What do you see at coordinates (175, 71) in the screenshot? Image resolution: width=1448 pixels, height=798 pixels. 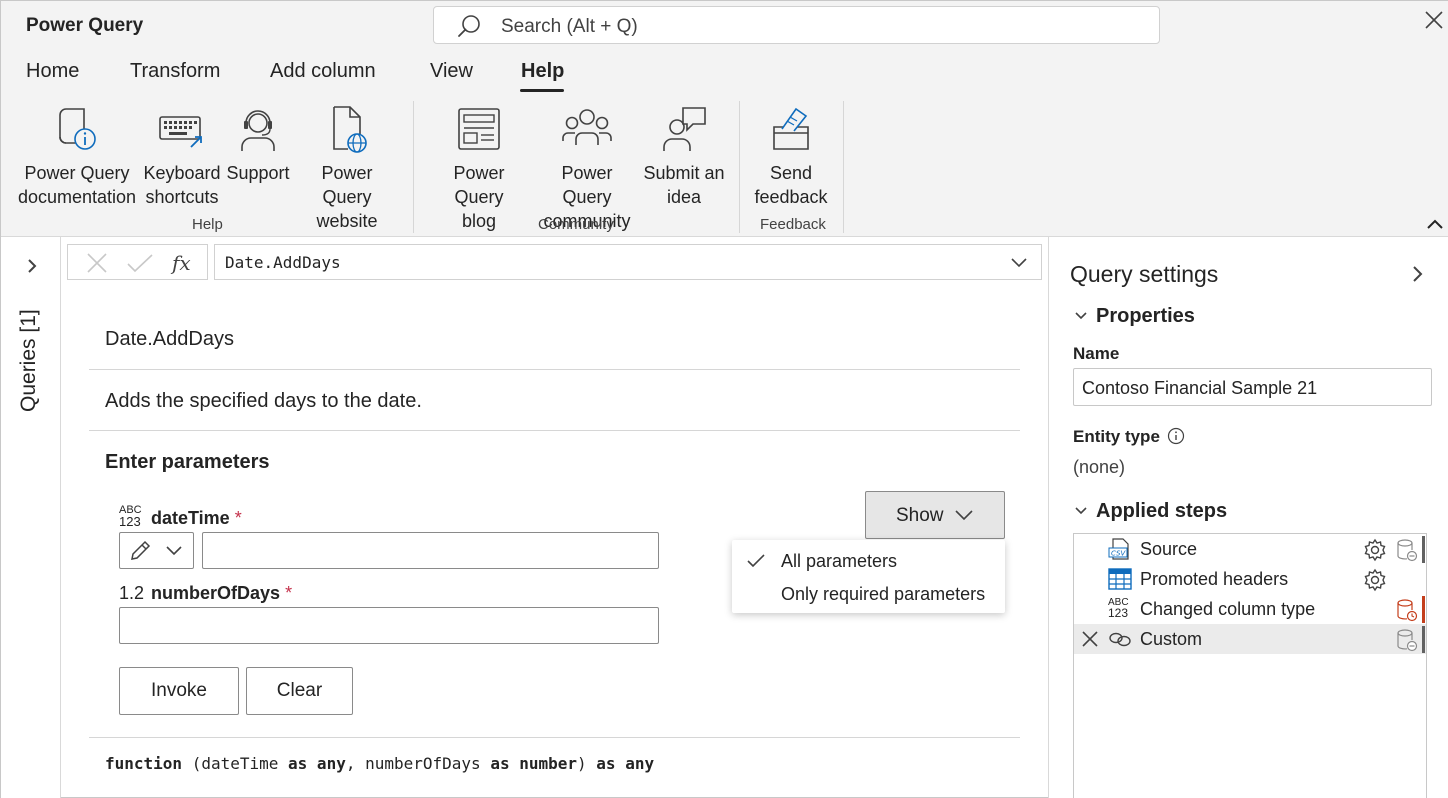 I see `tab-transform: Transform` at bounding box center [175, 71].